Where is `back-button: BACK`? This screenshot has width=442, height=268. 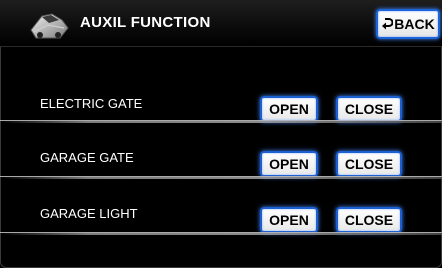
back-button: BACK is located at coordinates (408, 24).